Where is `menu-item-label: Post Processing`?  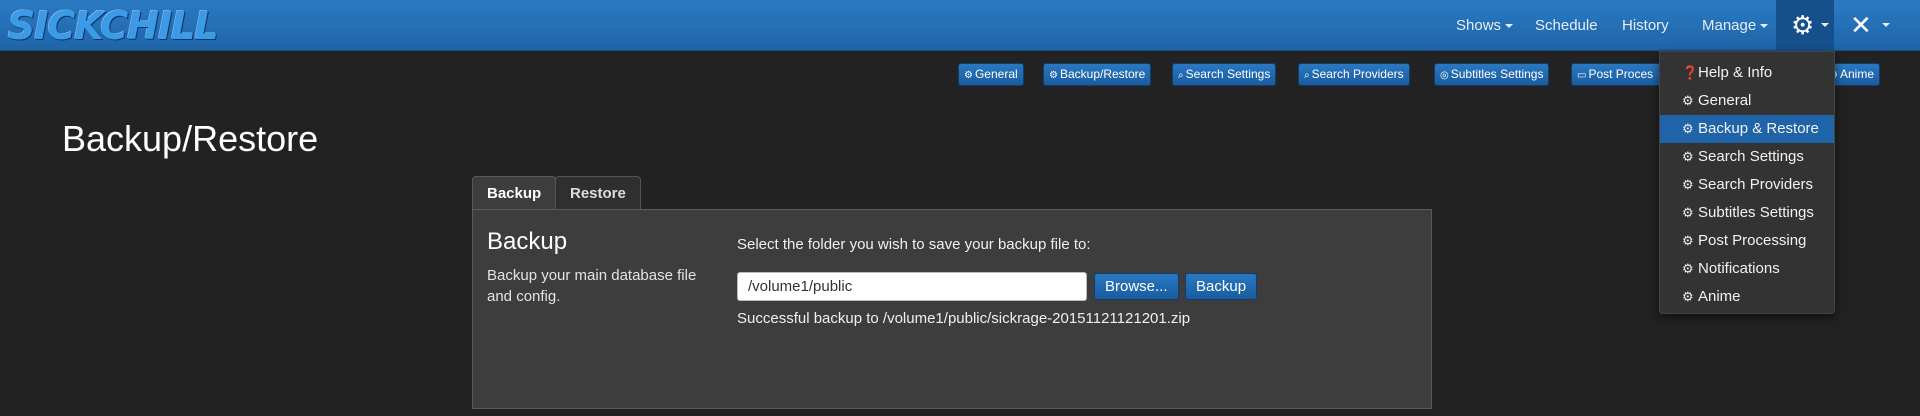 menu-item-label: Post Processing is located at coordinates (1752, 240).